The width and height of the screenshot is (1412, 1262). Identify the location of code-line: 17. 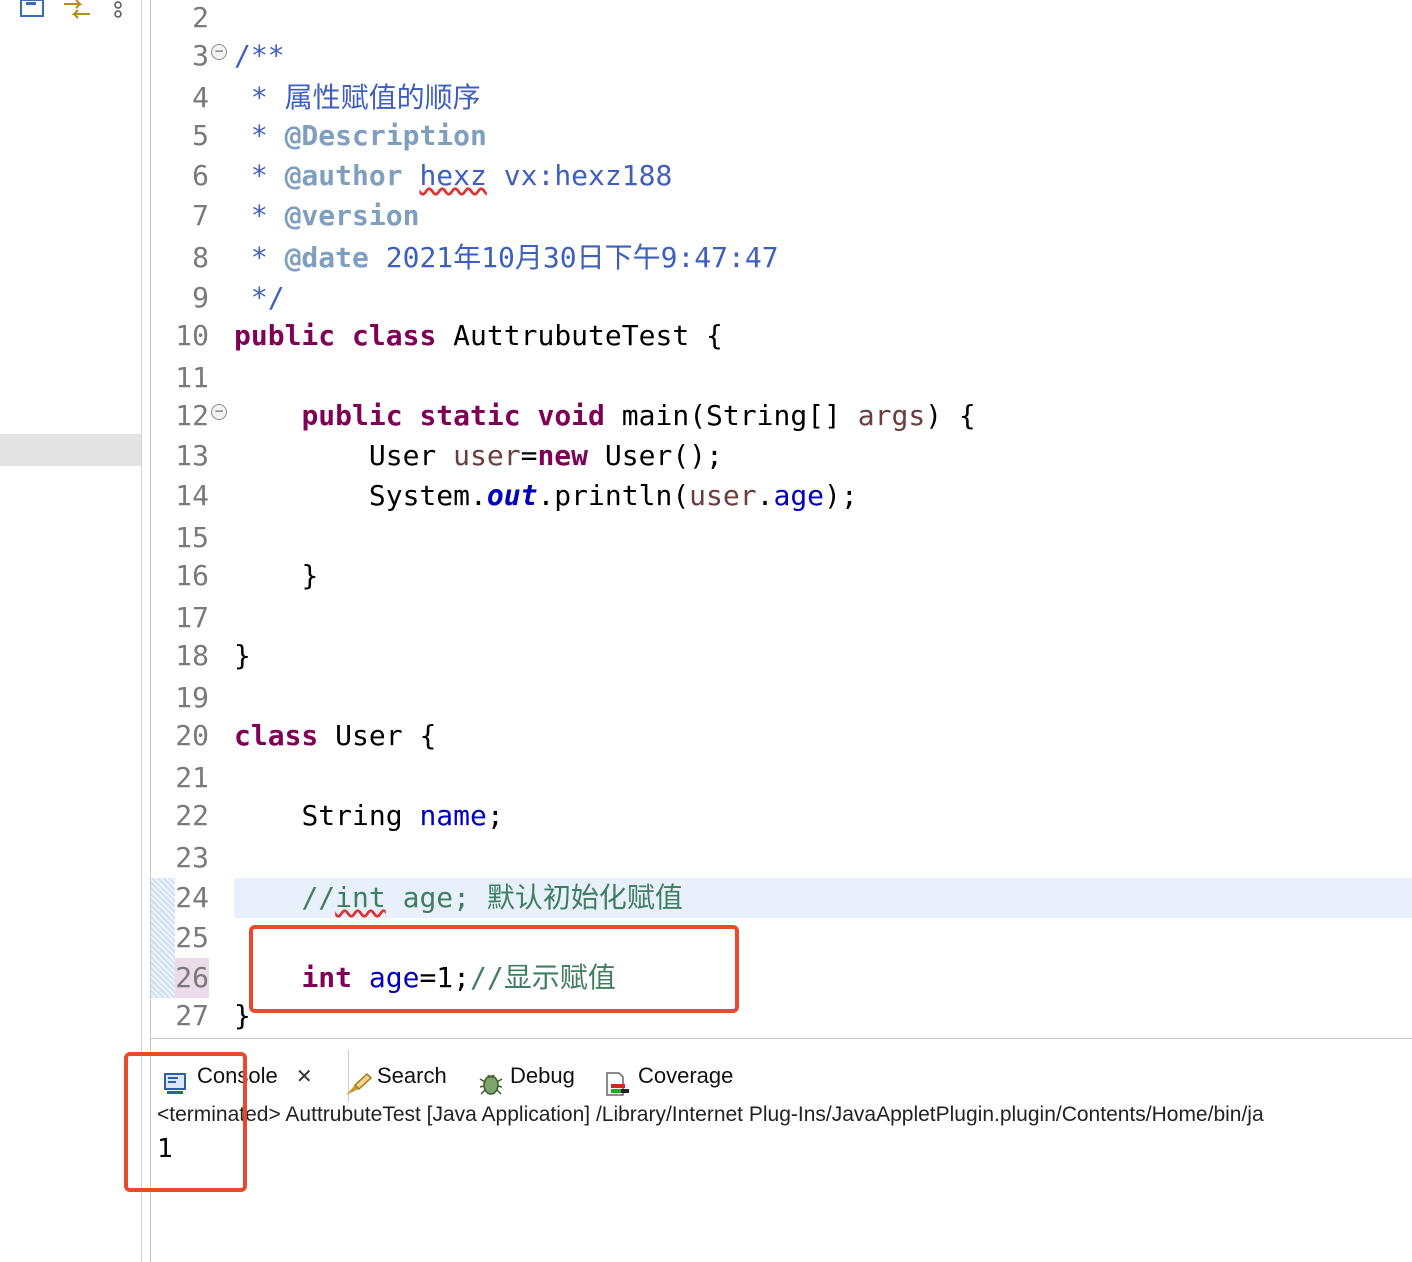
(781, 618).